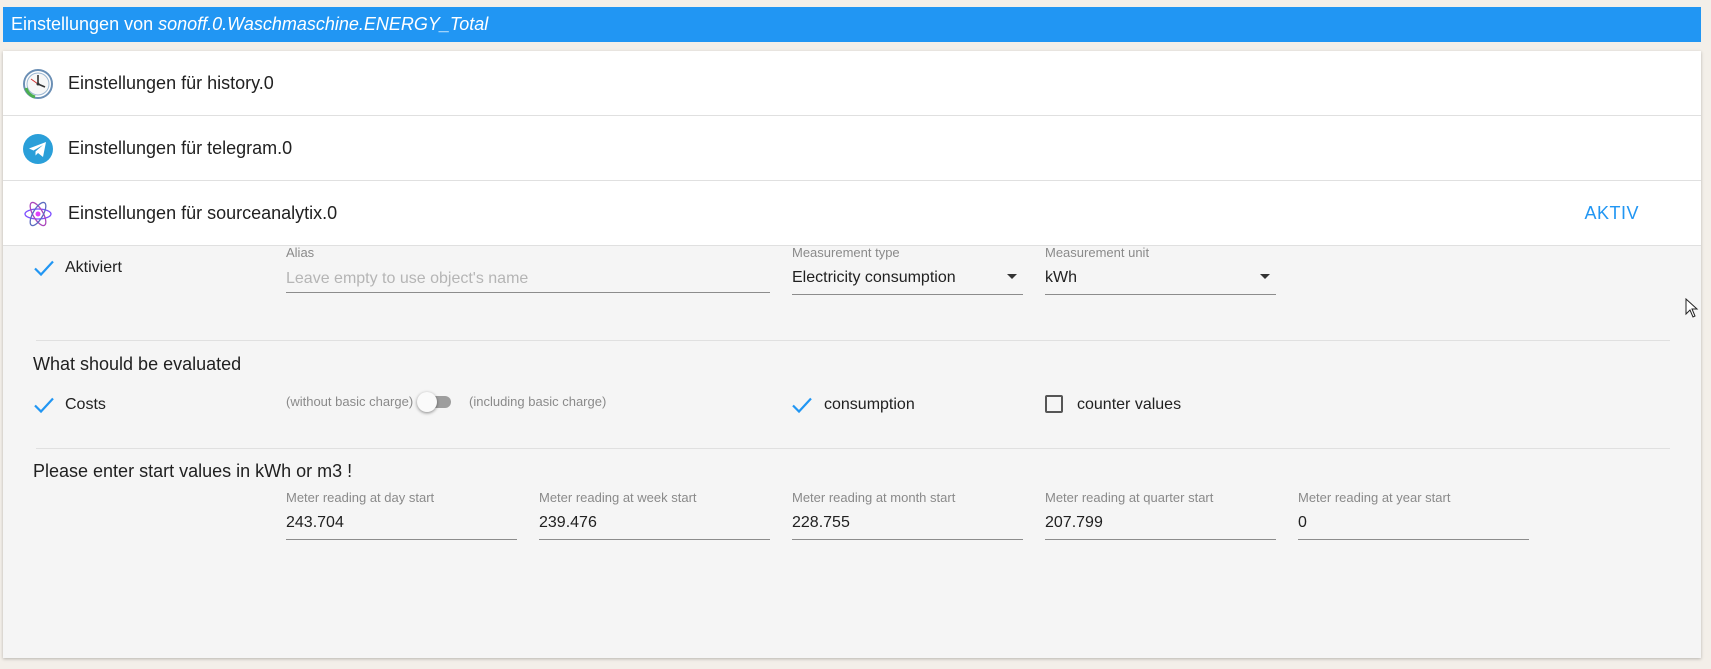  What do you see at coordinates (171, 83) in the screenshot?
I see `adapter-label-history: Einstellungen für history.0` at bounding box center [171, 83].